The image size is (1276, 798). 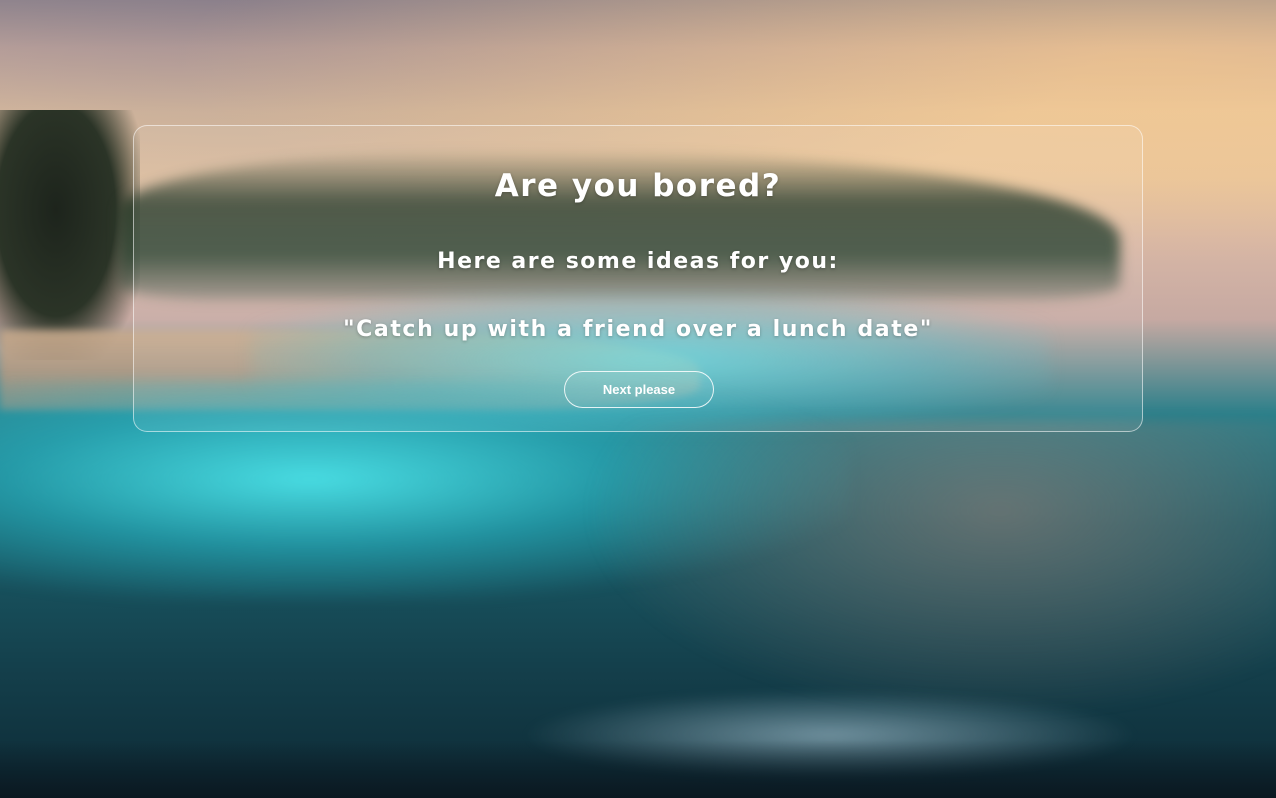 What do you see at coordinates (639, 389) in the screenshot?
I see `next-please-button: Next please` at bounding box center [639, 389].